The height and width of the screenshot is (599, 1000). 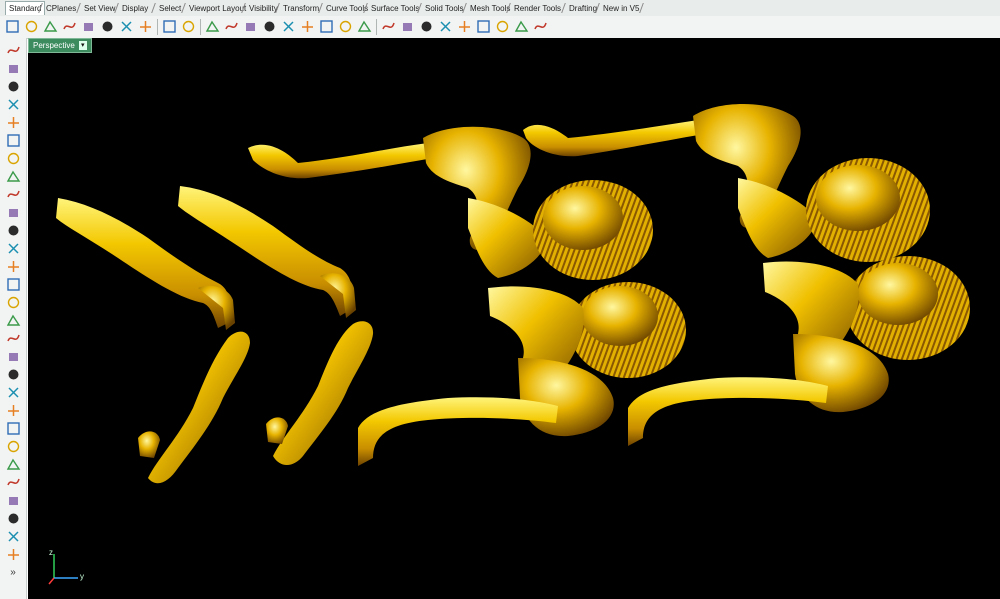 What do you see at coordinates (13, 284) in the screenshot?
I see `sphere-icon` at bounding box center [13, 284].